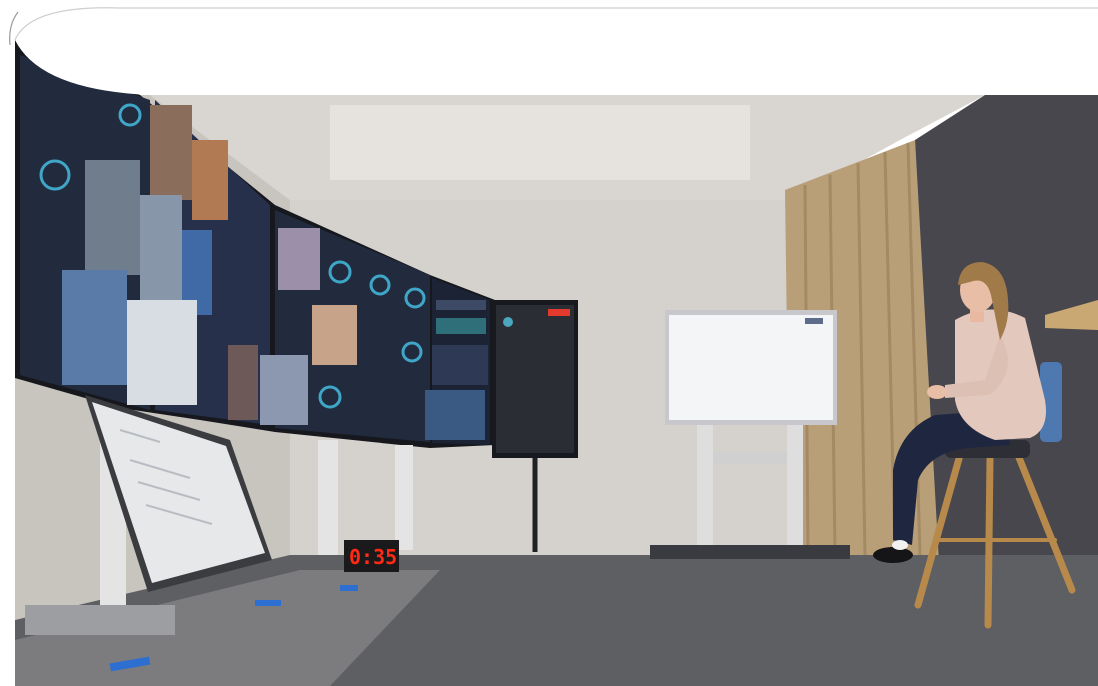 The height and width of the screenshot is (686, 1098). What do you see at coordinates (795, 485) in the screenshot?
I see `whiteboard-stand-right` at bounding box center [795, 485].